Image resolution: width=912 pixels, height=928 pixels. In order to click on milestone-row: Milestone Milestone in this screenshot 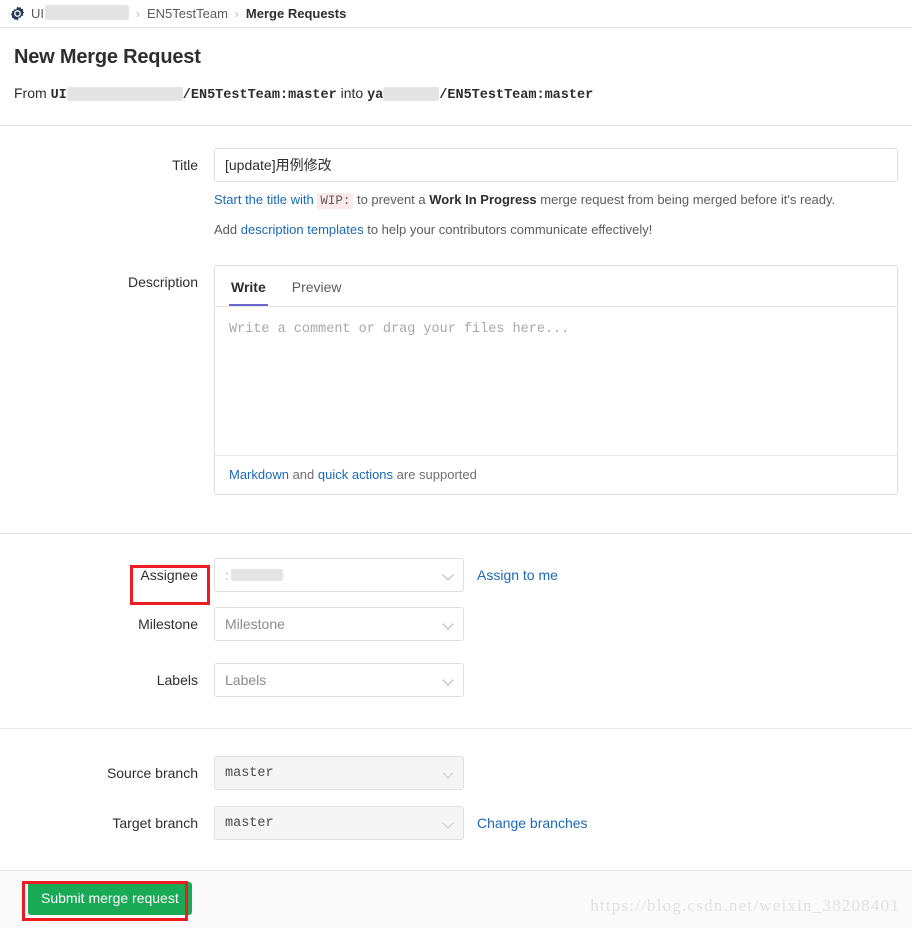, I will do `click(456, 624)`.